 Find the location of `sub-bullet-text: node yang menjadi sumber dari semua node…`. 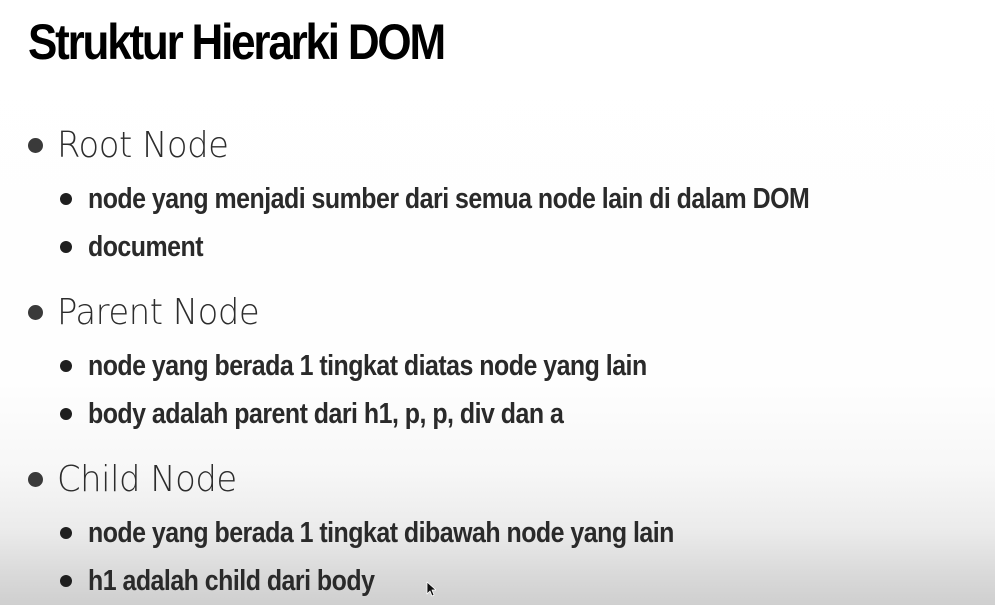

sub-bullet-text: node yang menjadi sumber dari semua node… is located at coordinates (449, 198).